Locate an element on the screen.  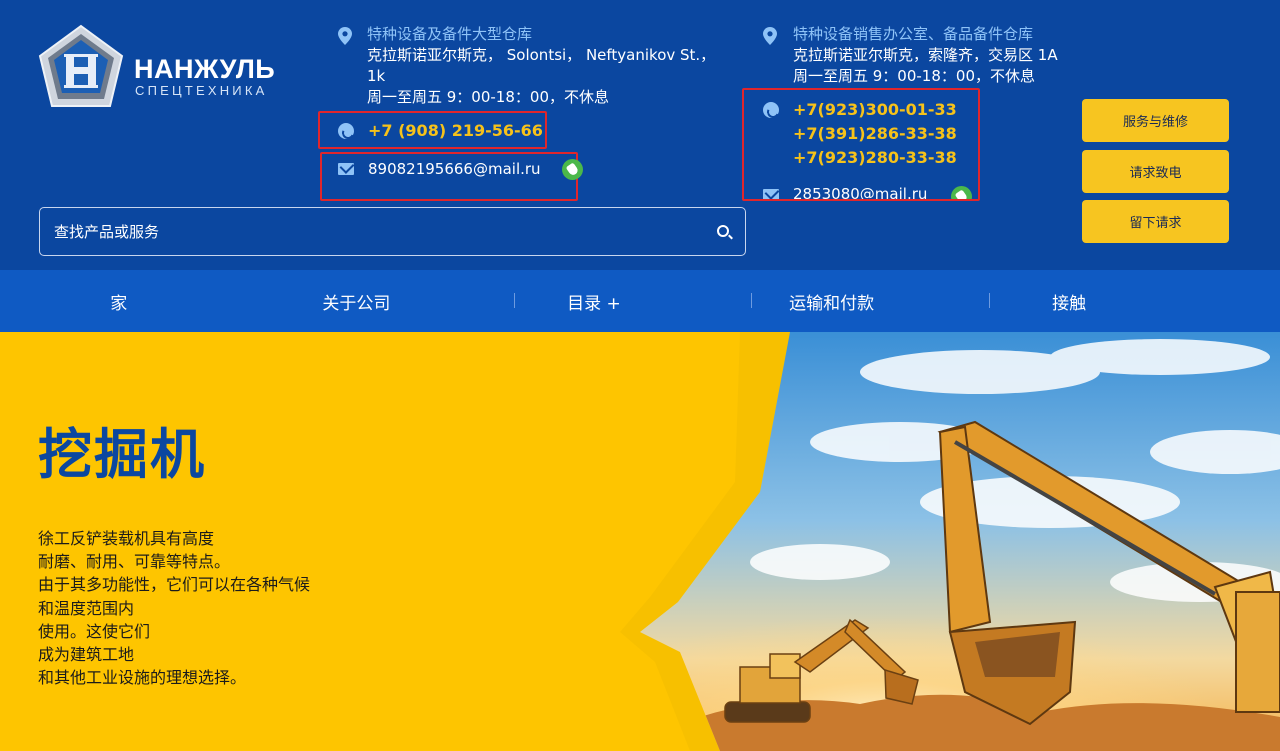
hero-description-line: 成为建筑工地 is located at coordinates (86, 655).